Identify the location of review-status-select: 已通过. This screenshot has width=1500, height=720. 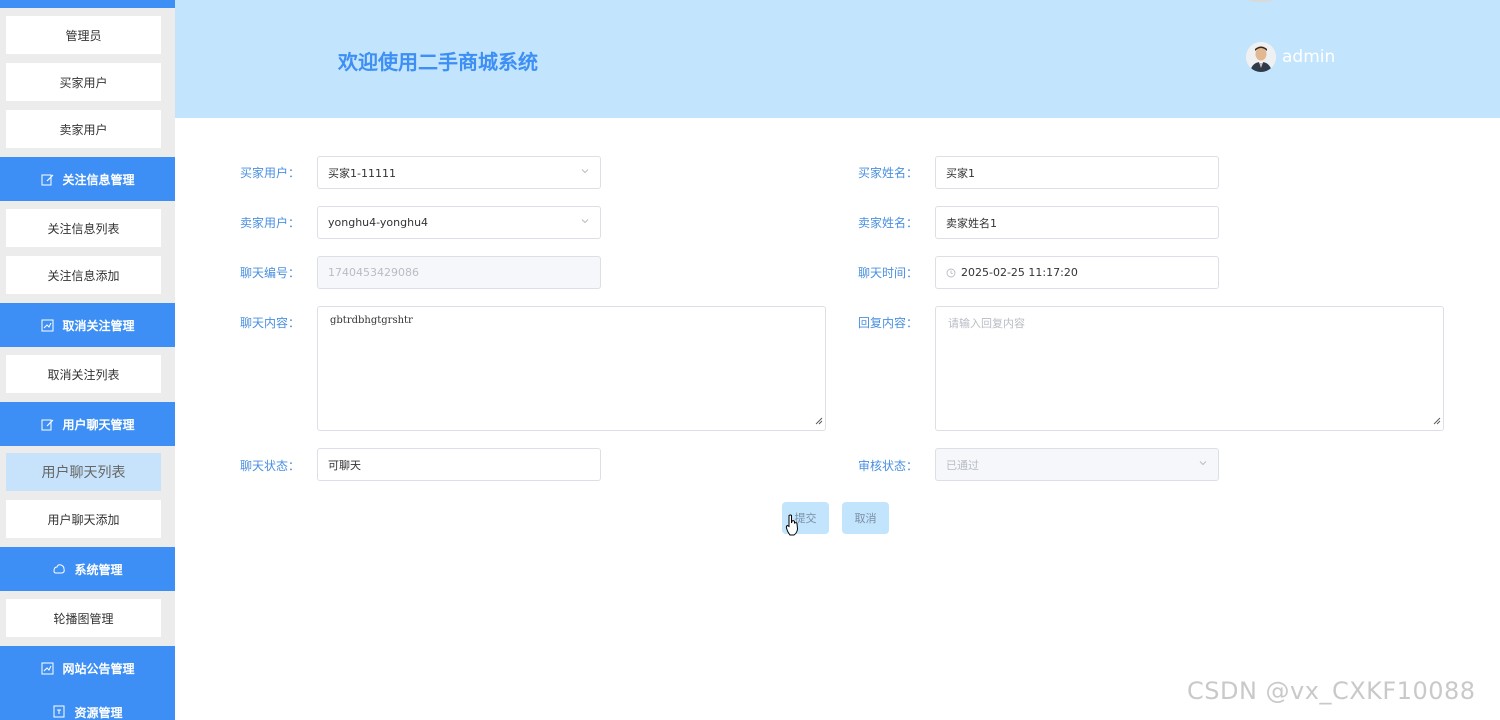
(1077, 464).